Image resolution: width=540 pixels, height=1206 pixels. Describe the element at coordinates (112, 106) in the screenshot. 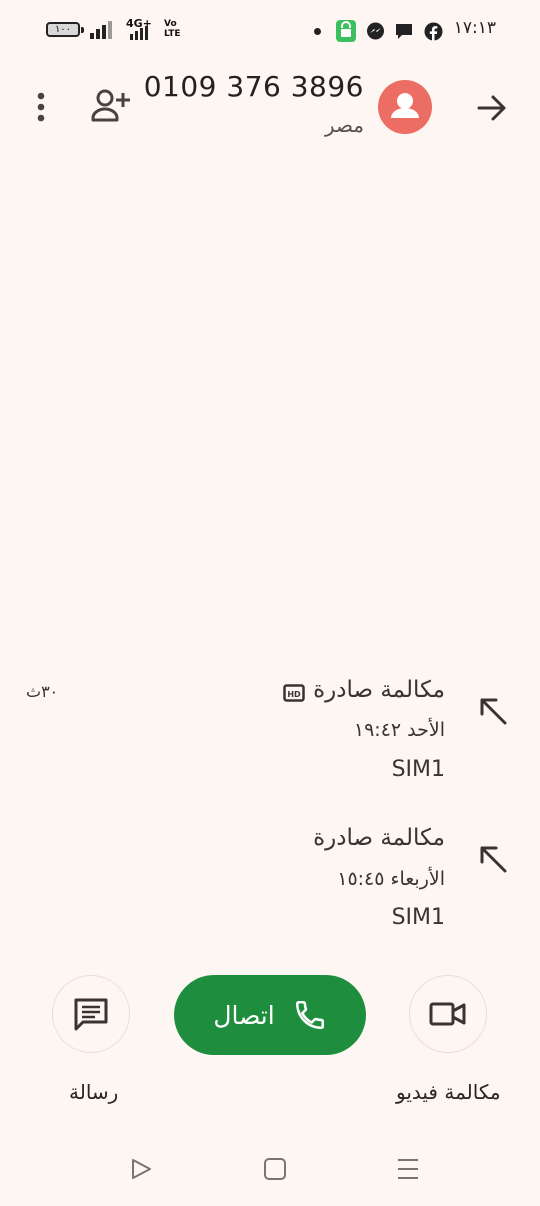

I see `add-person-icon` at that location.